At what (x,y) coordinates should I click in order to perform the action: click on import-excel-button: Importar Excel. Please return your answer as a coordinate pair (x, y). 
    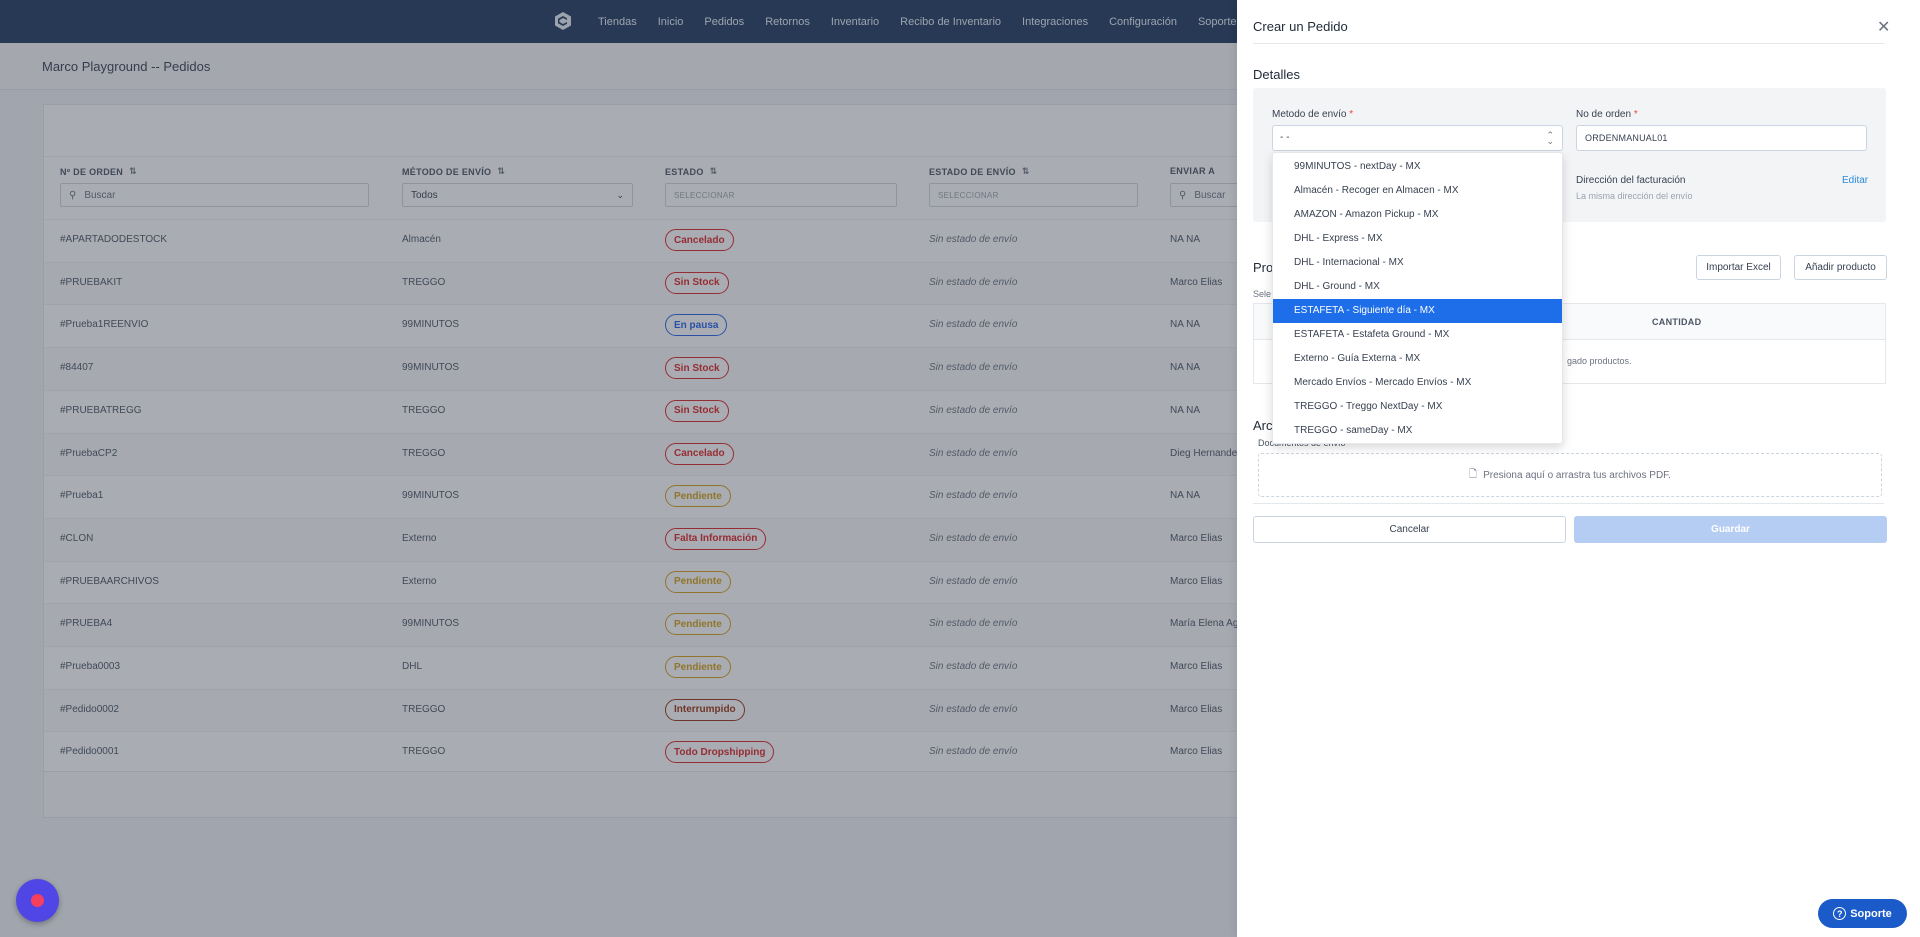
    Looking at the image, I should click on (1738, 267).